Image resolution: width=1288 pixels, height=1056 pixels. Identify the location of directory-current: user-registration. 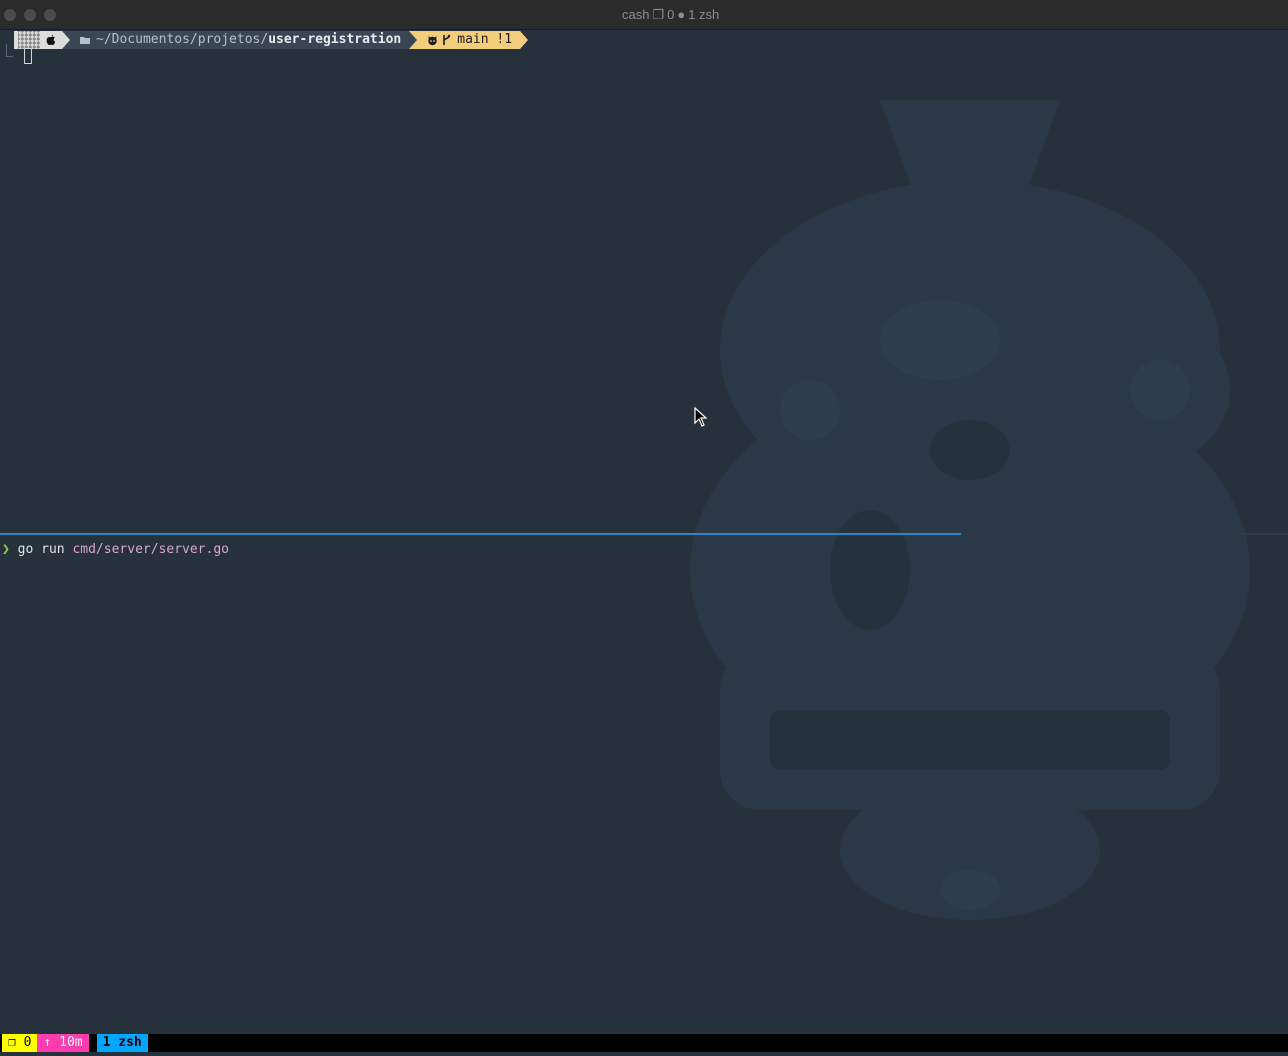
(335, 39).